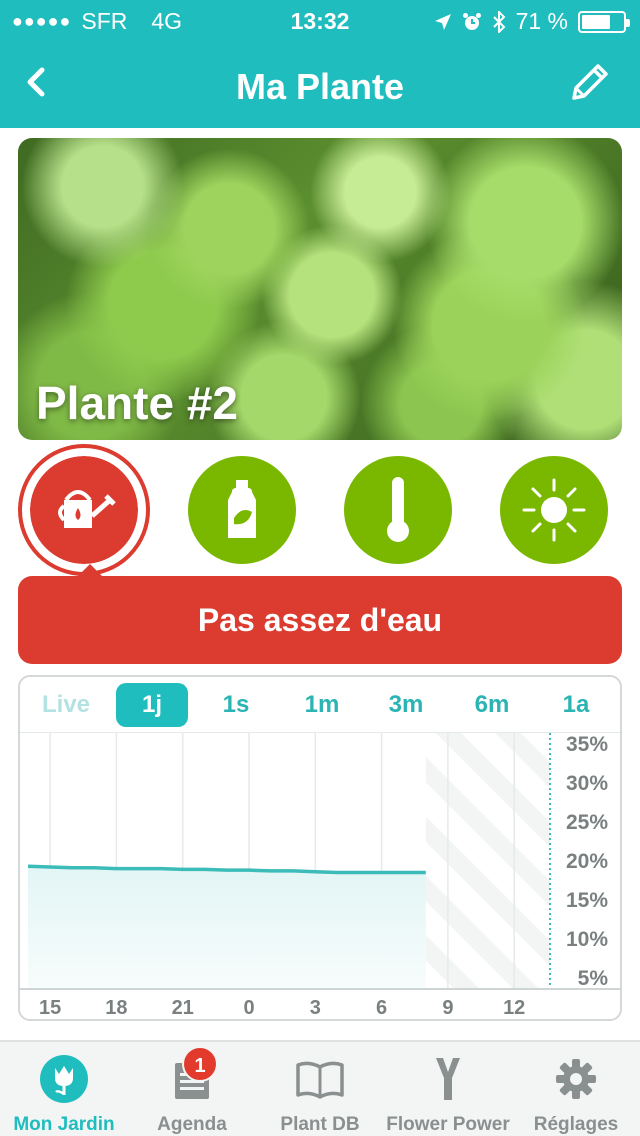 The height and width of the screenshot is (1136, 640). What do you see at coordinates (236, 705) in the screenshot?
I see `range-tab-1s: 1s` at bounding box center [236, 705].